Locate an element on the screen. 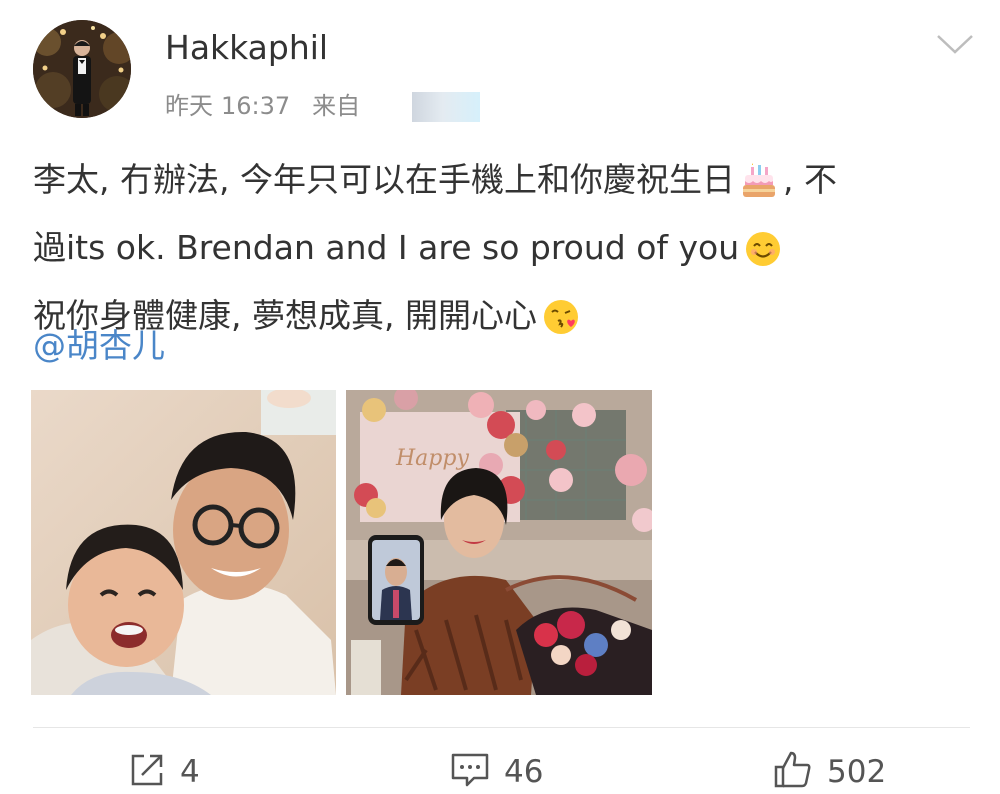 The image size is (1000, 794). birthday-cake-icon is located at coordinates (759, 188).